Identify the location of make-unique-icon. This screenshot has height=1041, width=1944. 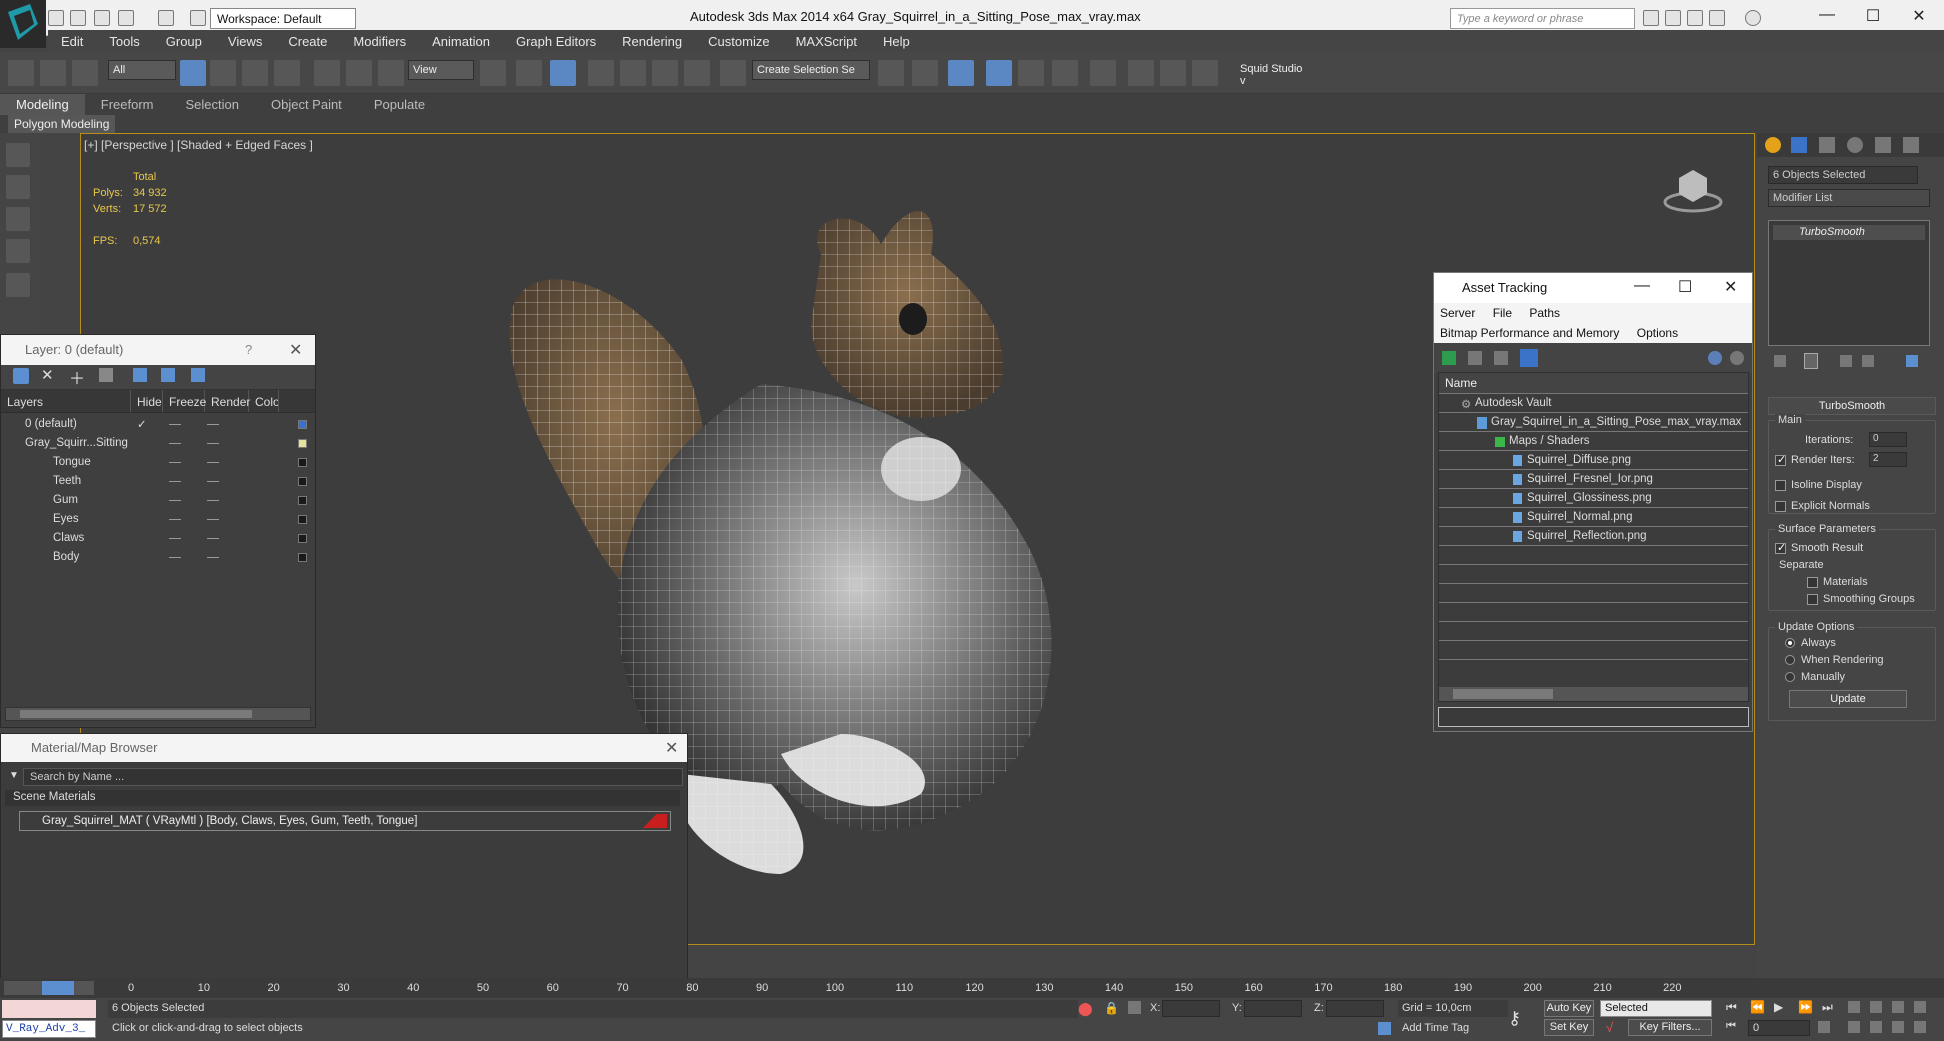
(1846, 361).